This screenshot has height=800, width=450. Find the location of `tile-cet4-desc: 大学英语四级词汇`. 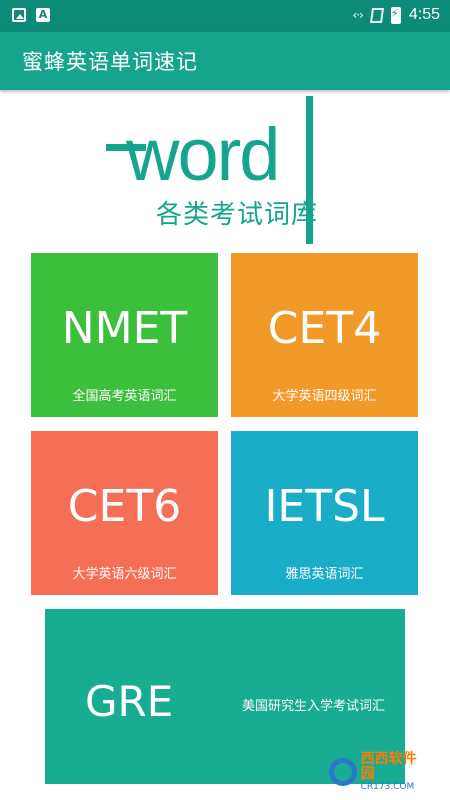

tile-cet4-desc: 大学英语四级词汇 is located at coordinates (324, 396).